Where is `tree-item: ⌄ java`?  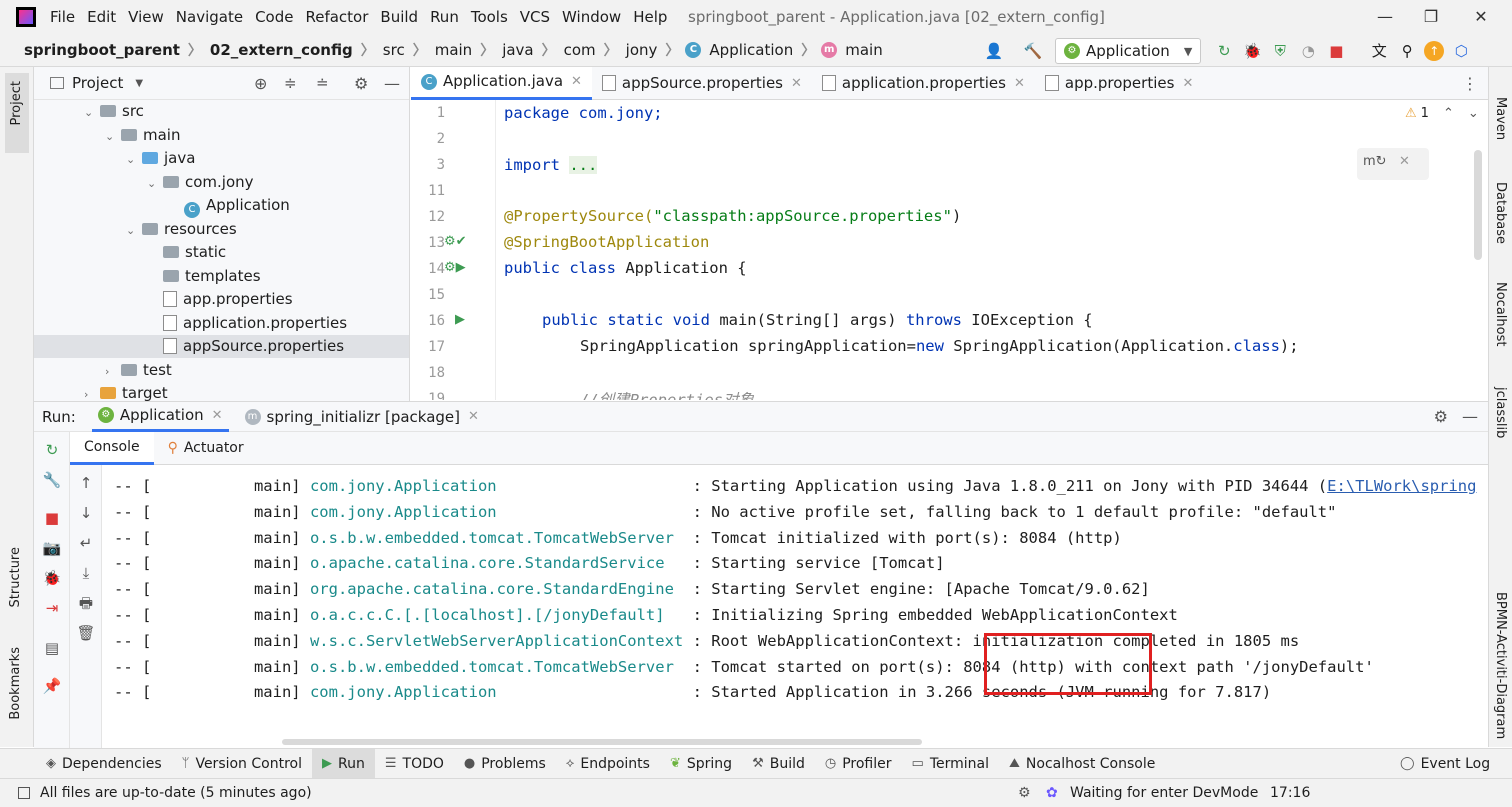
tree-item: ⌄ java is located at coordinates (221, 159).